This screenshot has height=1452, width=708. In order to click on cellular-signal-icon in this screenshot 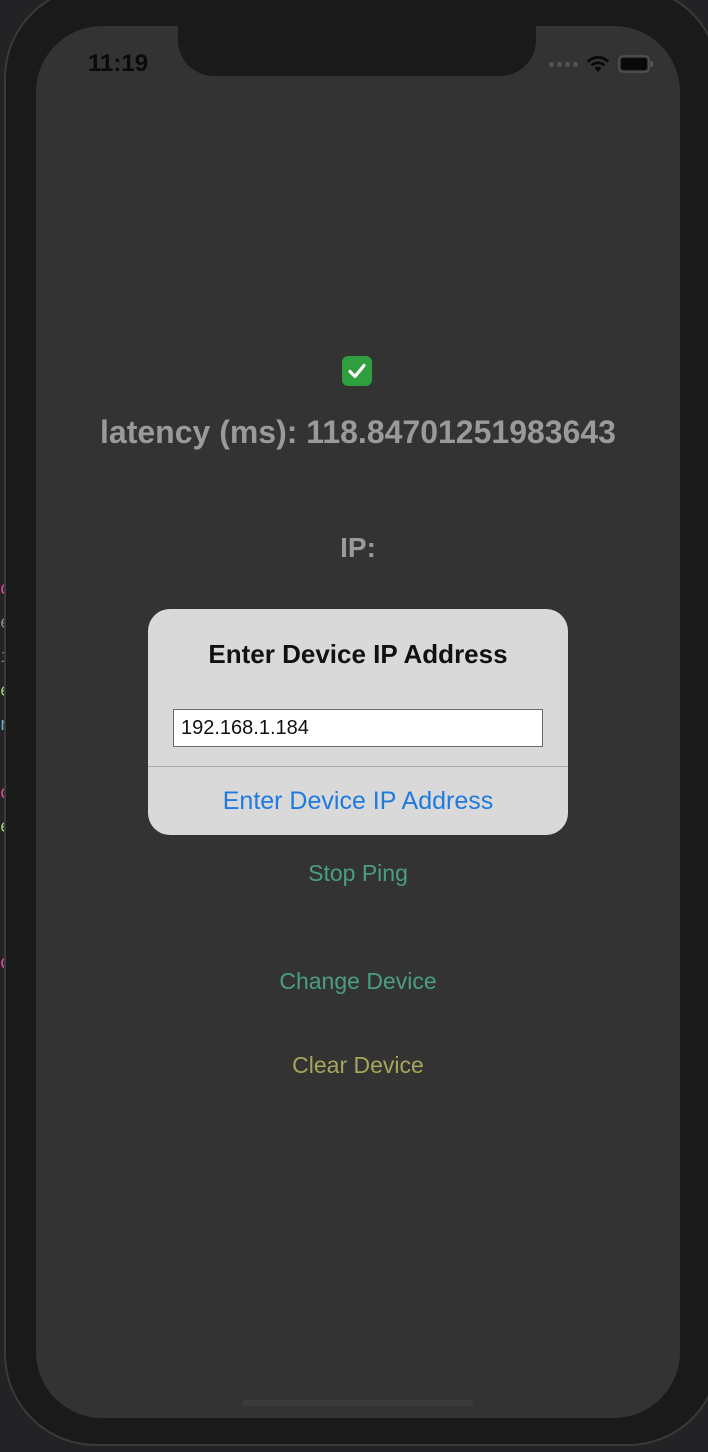, I will do `click(563, 64)`.